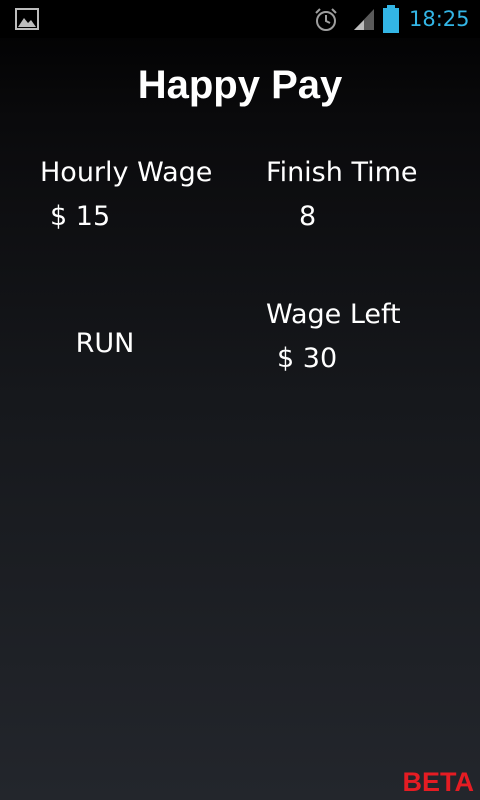 Image resolution: width=480 pixels, height=800 pixels. What do you see at coordinates (438, 782) in the screenshot?
I see `beta-label: BETA` at bounding box center [438, 782].